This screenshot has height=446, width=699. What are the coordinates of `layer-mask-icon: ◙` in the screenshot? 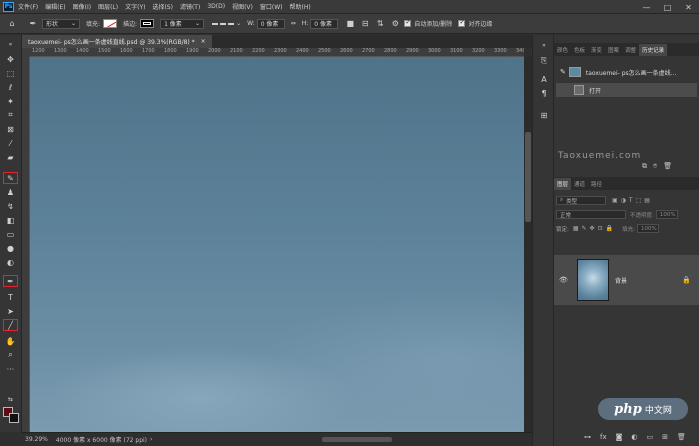 It's located at (619, 437).